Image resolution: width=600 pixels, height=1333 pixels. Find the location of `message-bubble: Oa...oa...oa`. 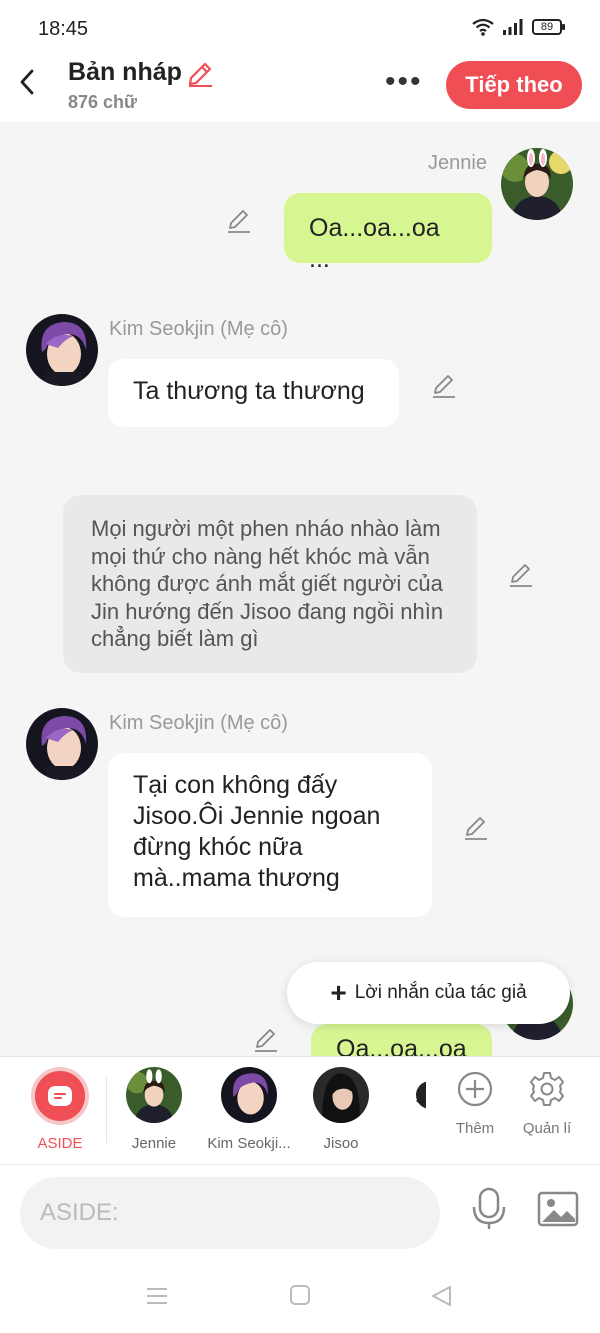

message-bubble: Oa...oa...oa is located at coordinates (401, 1040).